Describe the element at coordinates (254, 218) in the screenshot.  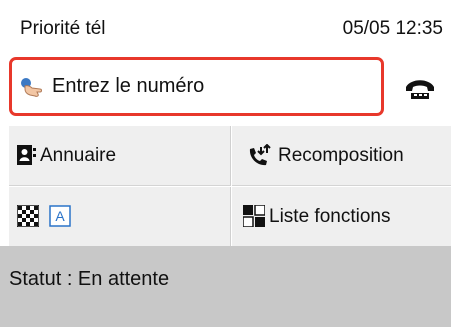
I see `function-list-icon` at that location.